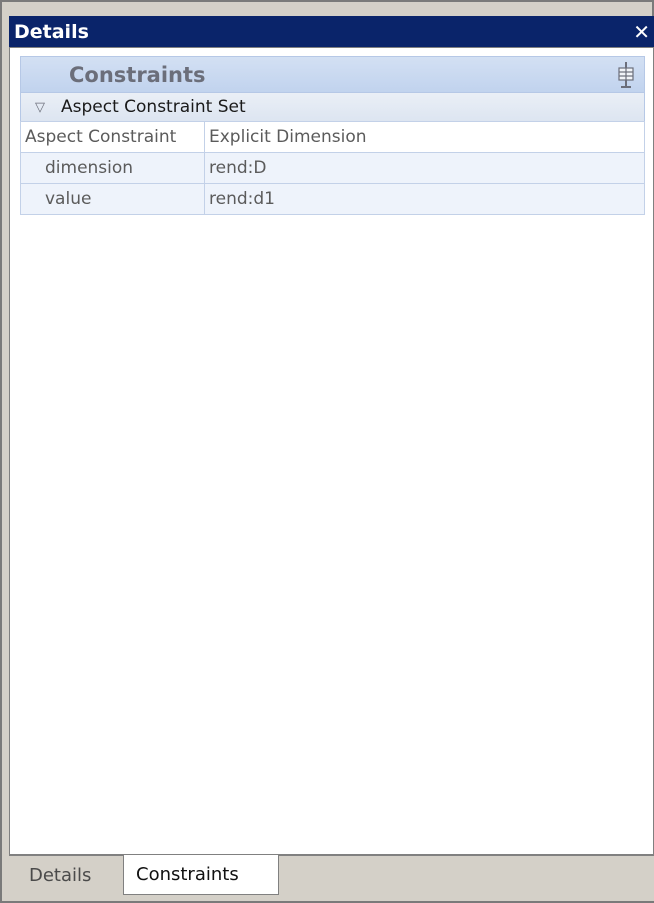  I want to click on tab-details: Details, so click(69, 875).